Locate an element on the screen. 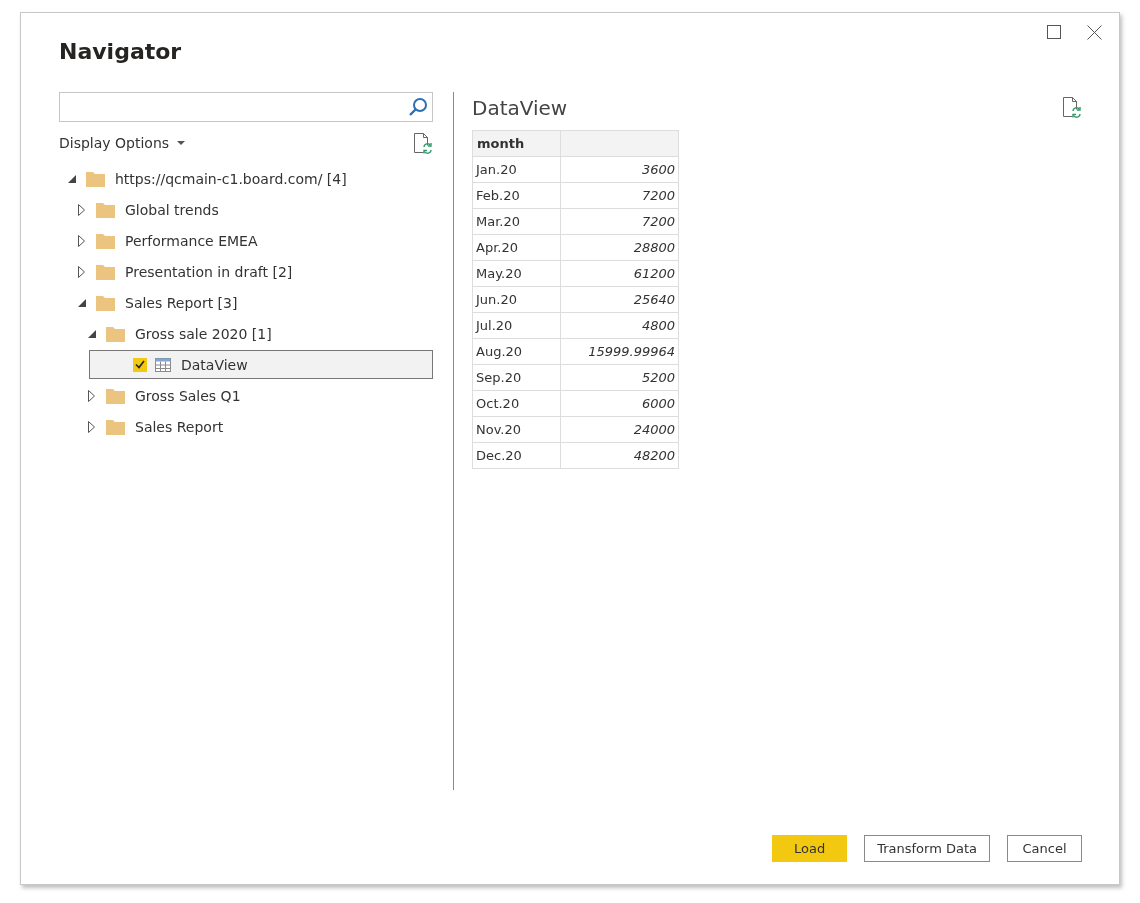 This screenshot has width=1140, height=903. table-cell: 48200 is located at coordinates (619, 455).